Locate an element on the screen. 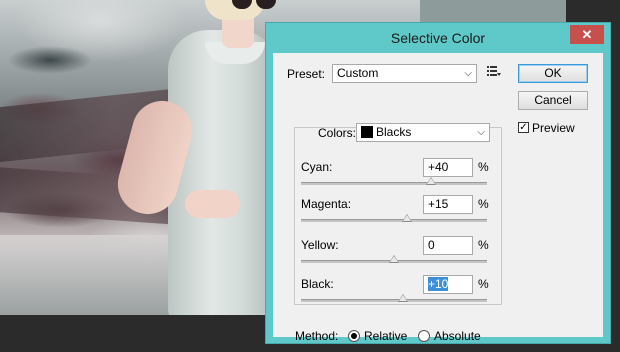 This screenshot has width=620, height=352. close-button: ✕ is located at coordinates (587, 34).